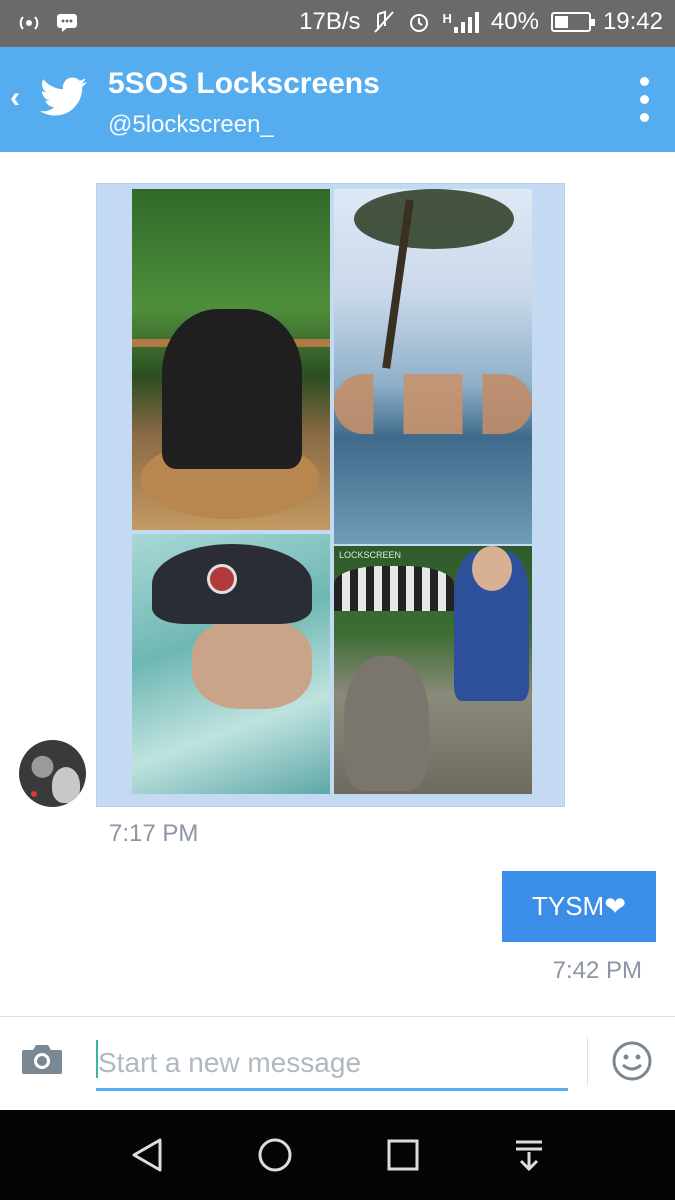 The image size is (675, 1200). Describe the element at coordinates (147, 1155) in the screenshot. I see `back-icon` at that location.